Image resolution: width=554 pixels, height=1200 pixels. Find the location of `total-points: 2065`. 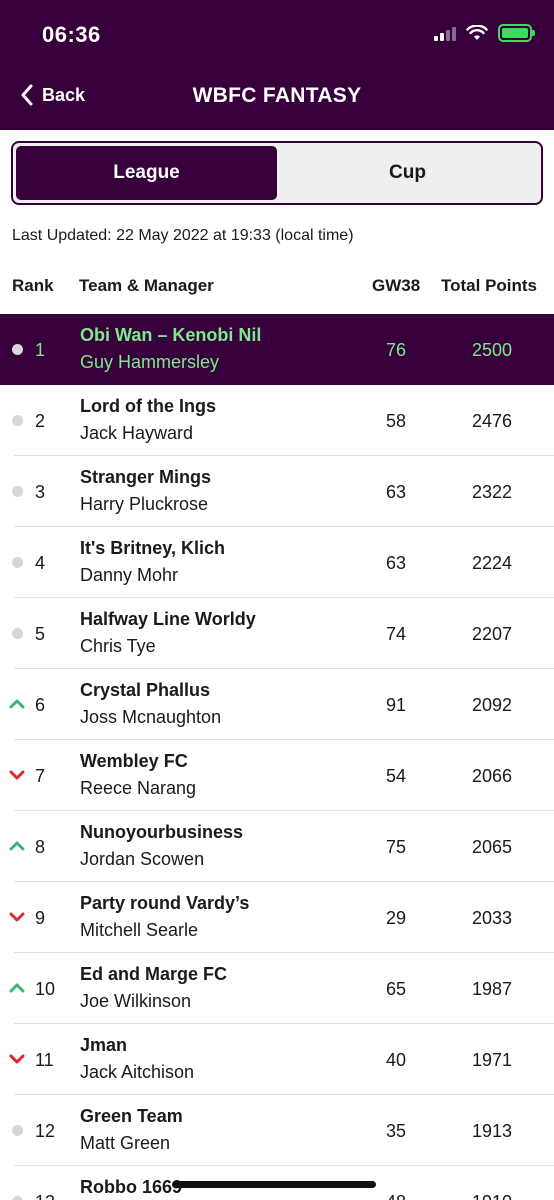

total-points: 2065 is located at coordinates (492, 847).